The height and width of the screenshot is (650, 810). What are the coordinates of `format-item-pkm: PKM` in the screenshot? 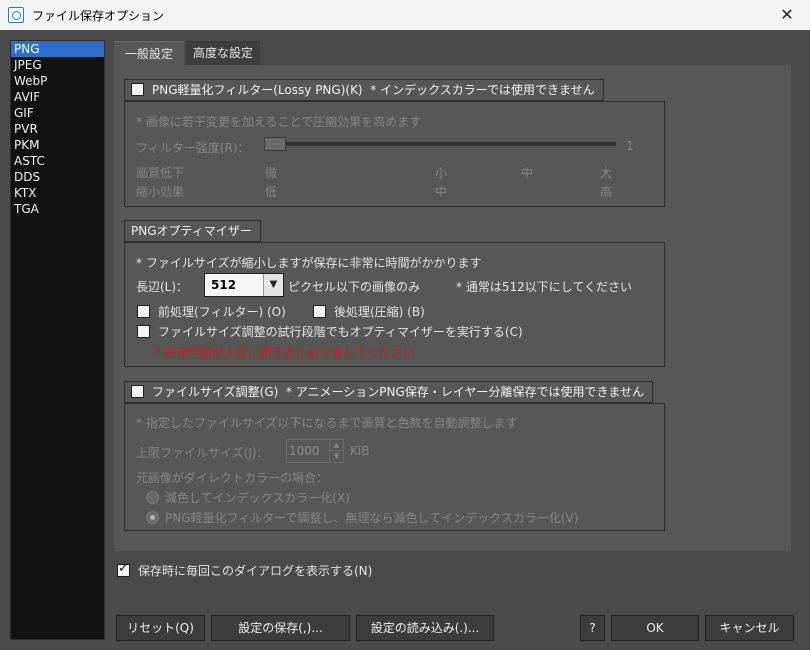 It's located at (57, 145).